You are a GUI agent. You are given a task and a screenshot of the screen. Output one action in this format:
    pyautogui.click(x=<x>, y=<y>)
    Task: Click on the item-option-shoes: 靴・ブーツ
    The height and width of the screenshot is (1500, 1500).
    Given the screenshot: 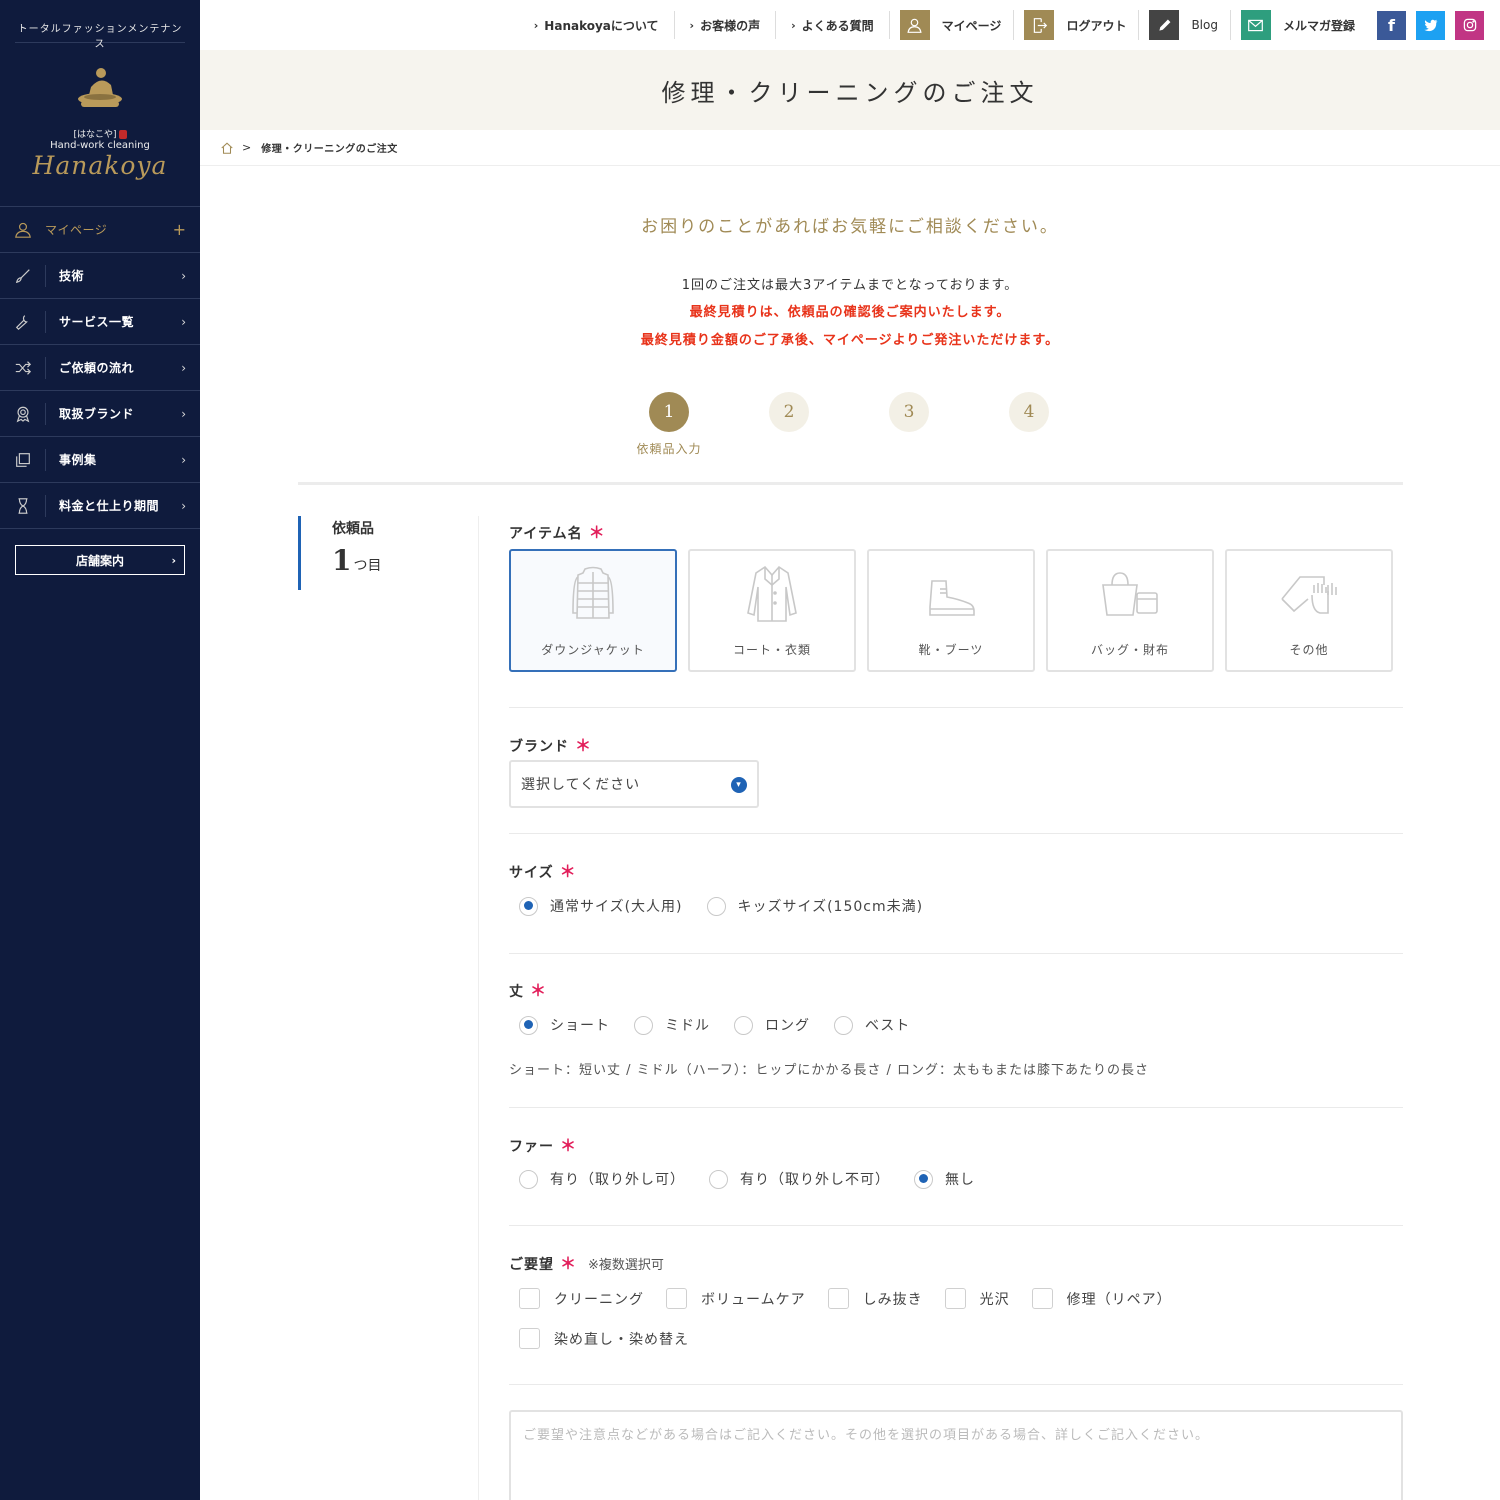 What is the action you would take?
    pyautogui.click(x=951, y=610)
    